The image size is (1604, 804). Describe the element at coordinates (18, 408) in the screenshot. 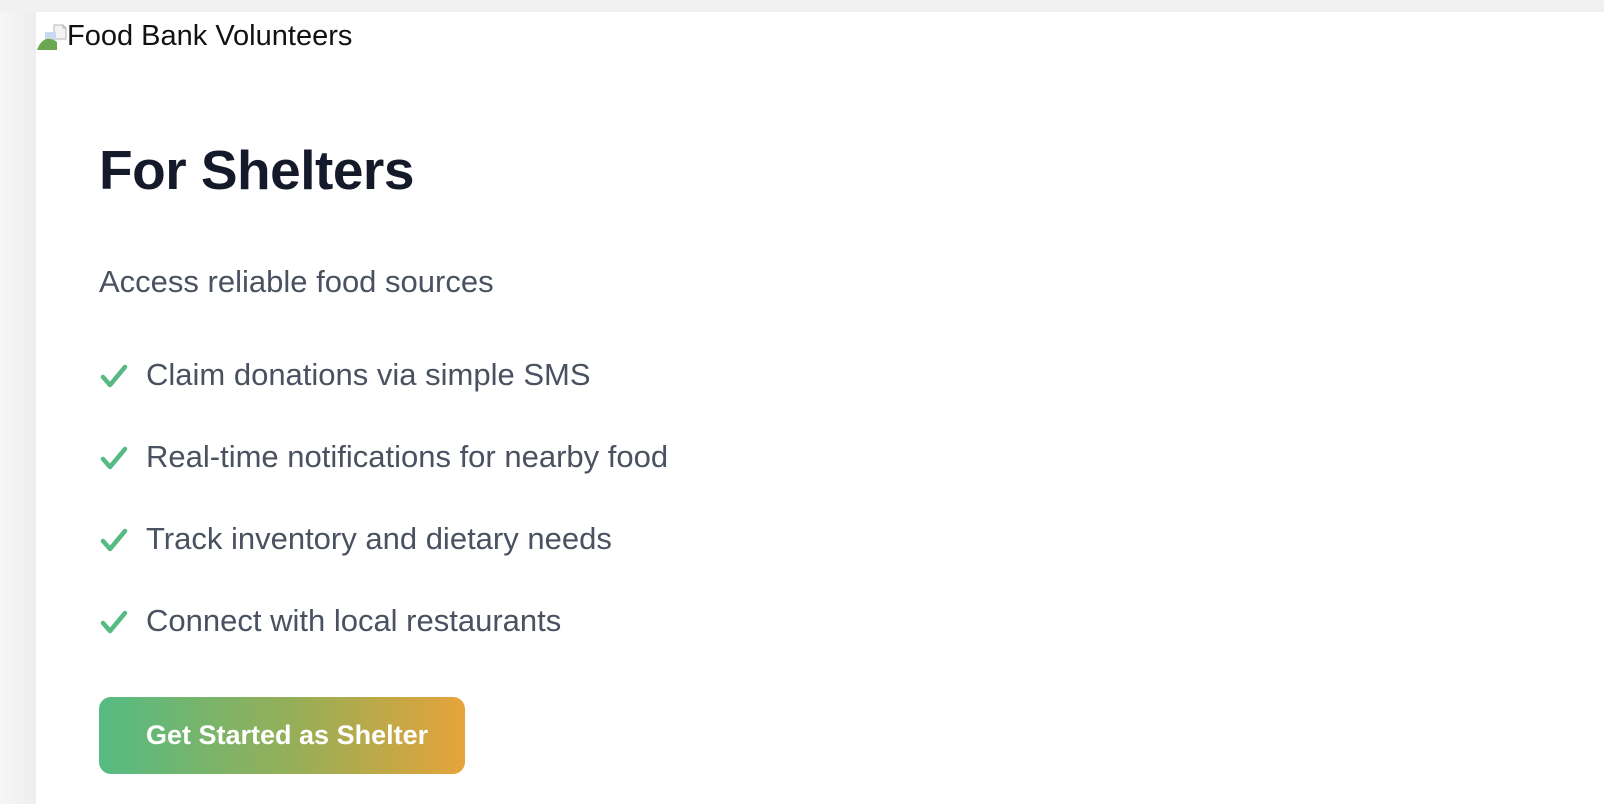

I see `page-gutter` at that location.